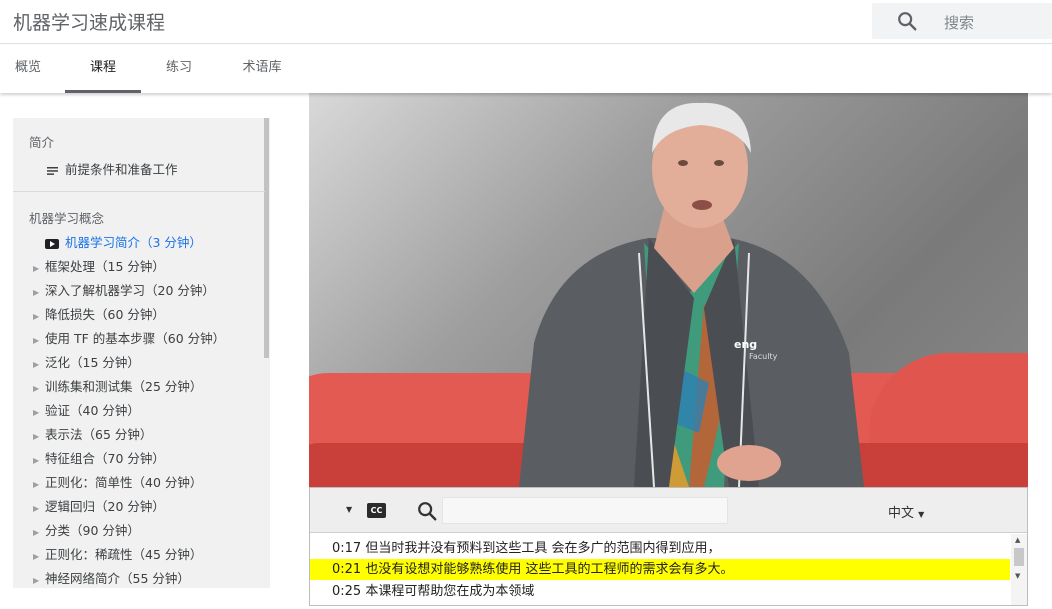  Describe the element at coordinates (347, 548) in the screenshot. I see `transcript-time: 0:17` at that location.